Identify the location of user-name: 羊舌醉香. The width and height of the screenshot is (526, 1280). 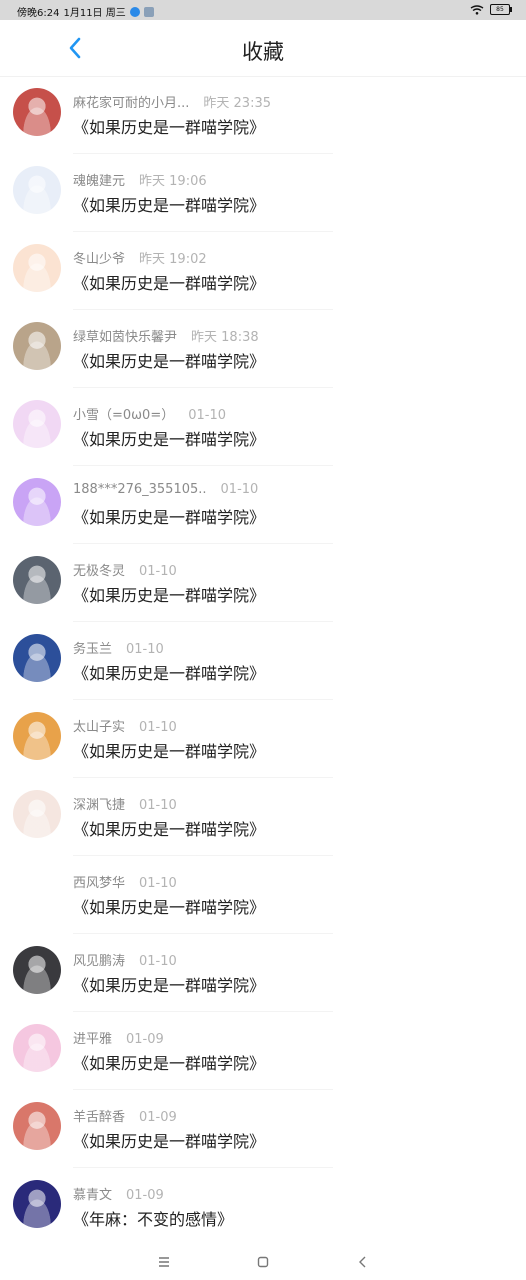
(99, 1117).